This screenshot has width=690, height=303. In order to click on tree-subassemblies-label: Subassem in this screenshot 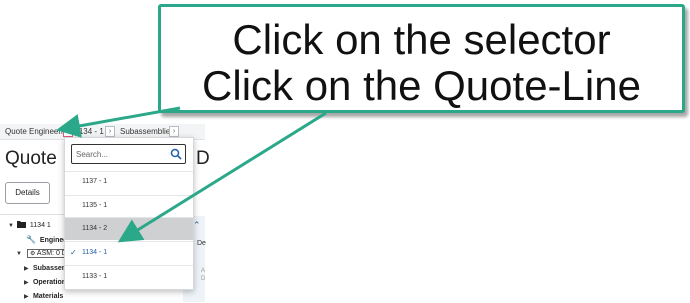, I will do `click(50, 268)`.